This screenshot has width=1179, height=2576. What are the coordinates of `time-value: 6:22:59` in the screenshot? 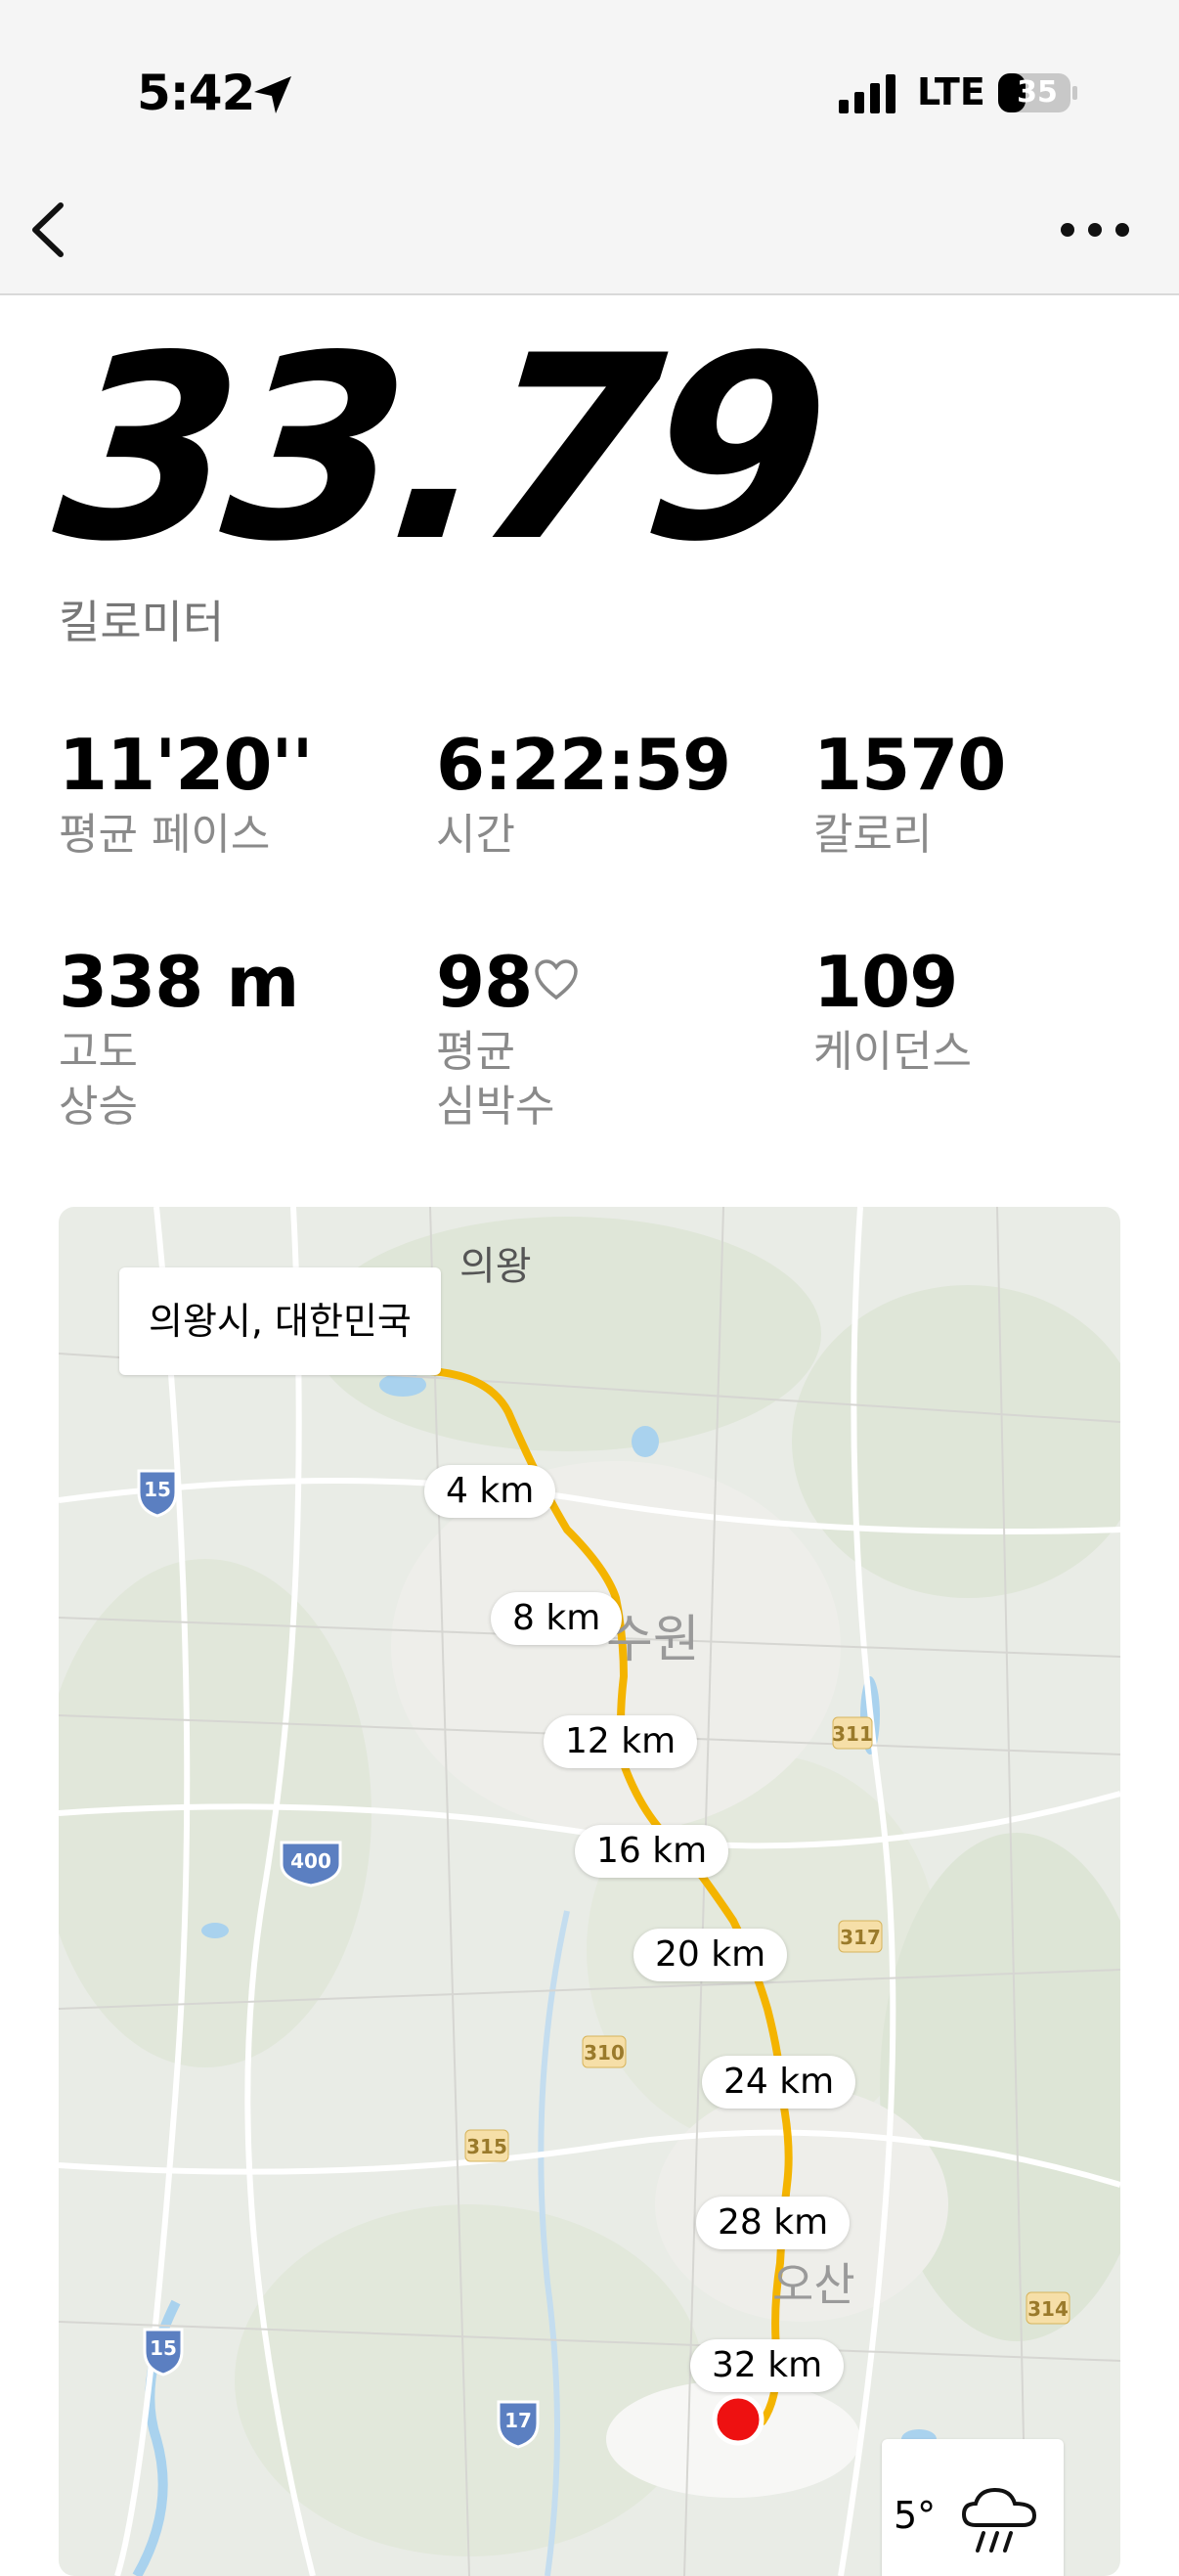 It's located at (583, 765).